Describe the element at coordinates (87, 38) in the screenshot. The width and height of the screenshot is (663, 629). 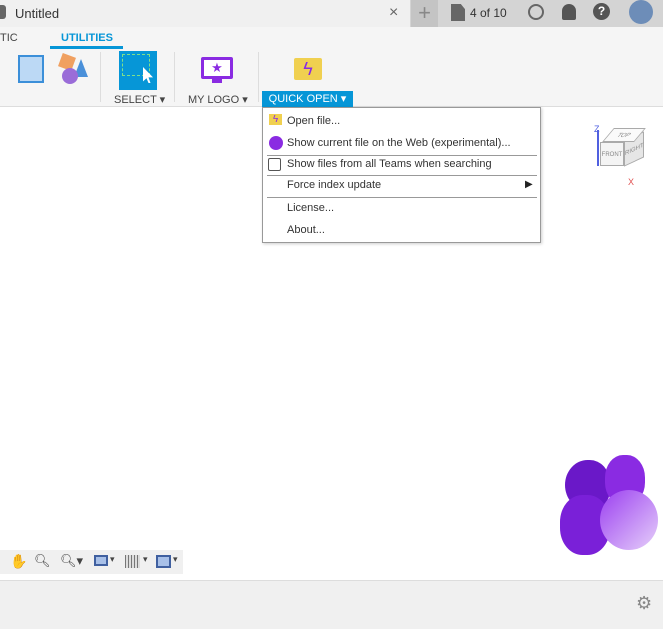
I see `tab-utilities: UTILITIES` at that location.